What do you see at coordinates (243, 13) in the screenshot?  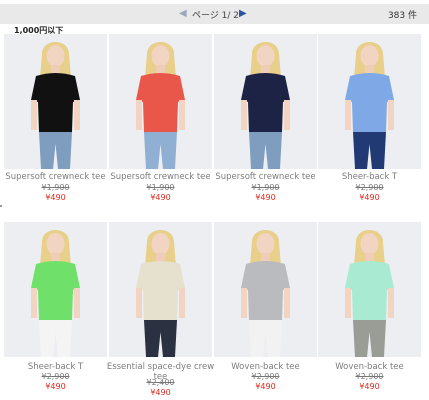 I see `next-page-icon: ▶` at bounding box center [243, 13].